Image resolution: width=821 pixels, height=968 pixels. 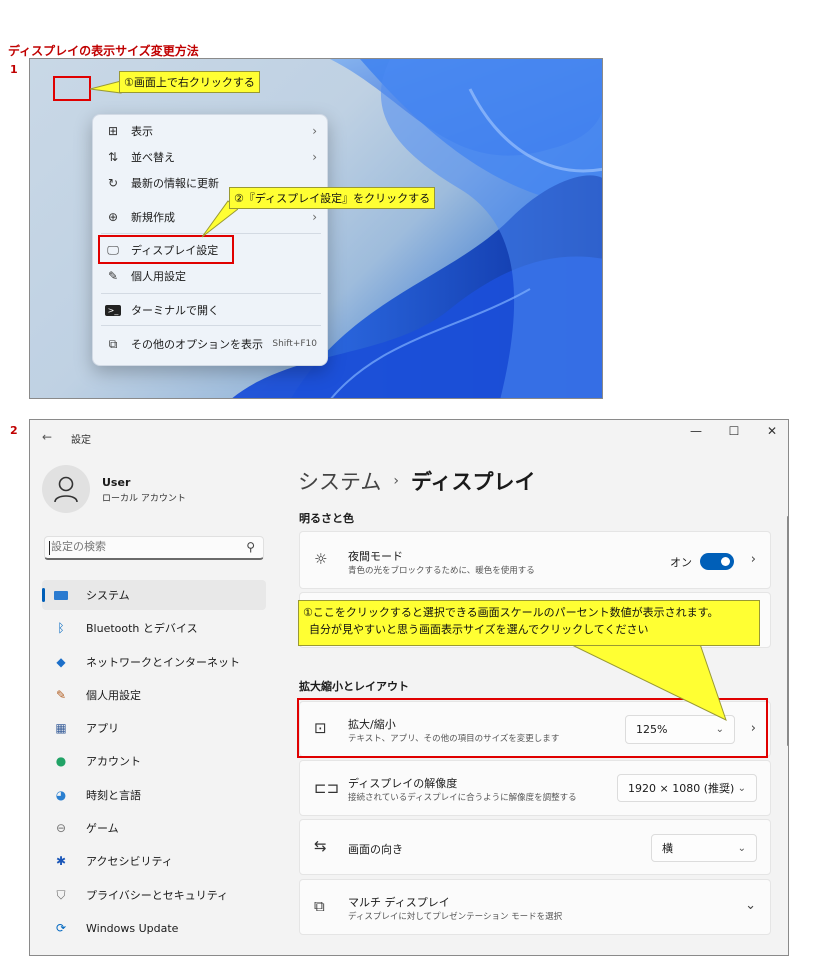 What do you see at coordinates (734, 431) in the screenshot?
I see `maximize-button: ☐` at bounding box center [734, 431].